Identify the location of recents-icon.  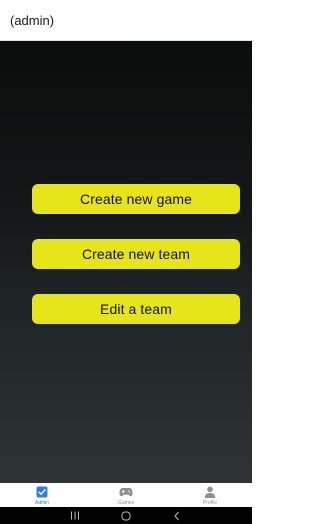
(75, 516).